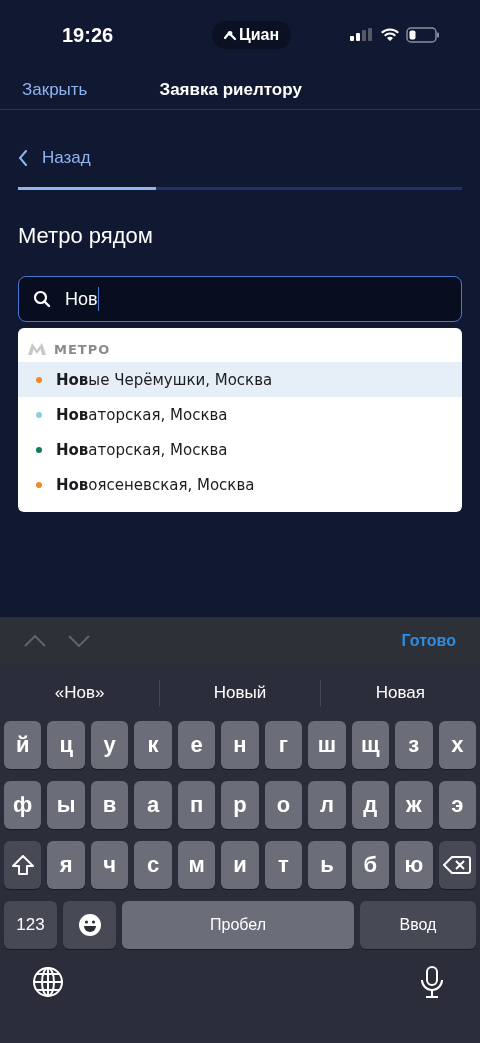  Describe the element at coordinates (240, 745) in the screenshot. I see `letter-key: н` at that location.